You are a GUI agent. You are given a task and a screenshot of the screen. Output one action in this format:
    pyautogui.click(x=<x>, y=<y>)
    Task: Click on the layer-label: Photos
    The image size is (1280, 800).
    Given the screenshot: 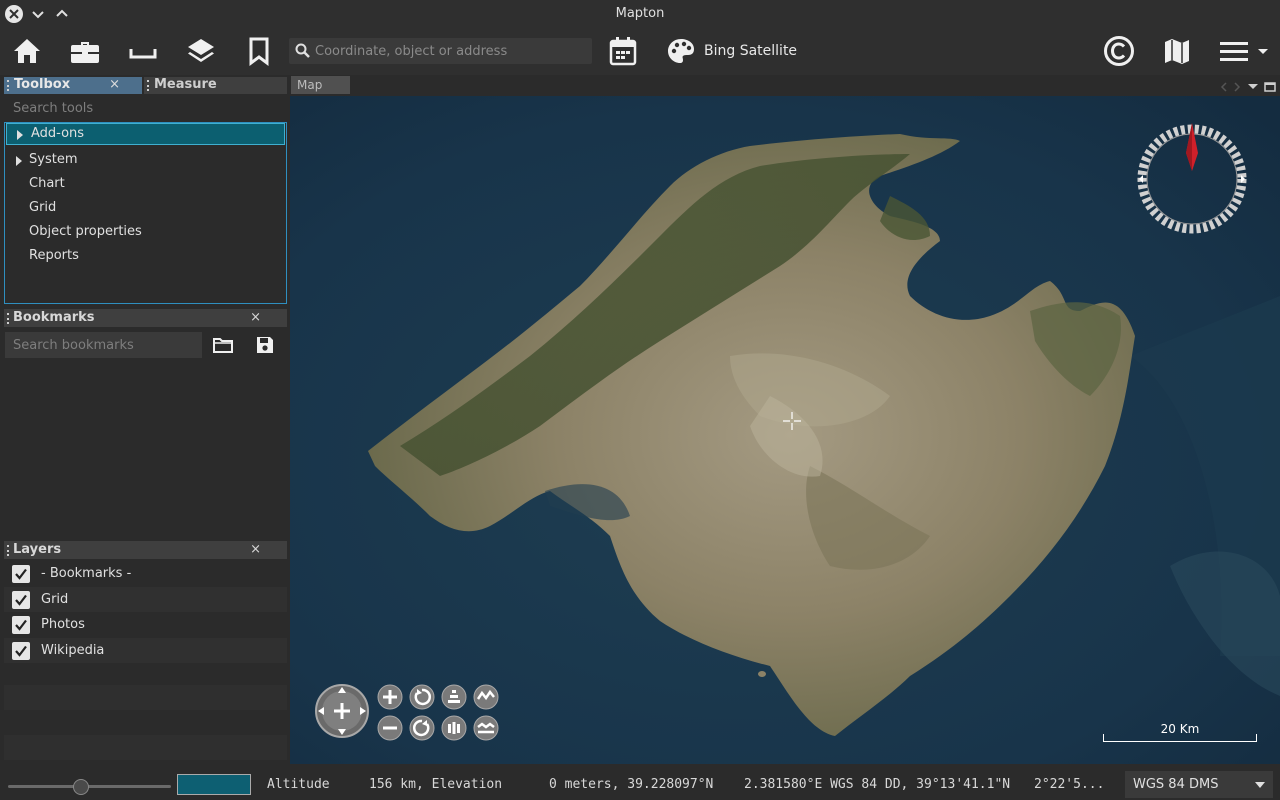 What is the action you would take?
    pyautogui.click(x=63, y=624)
    